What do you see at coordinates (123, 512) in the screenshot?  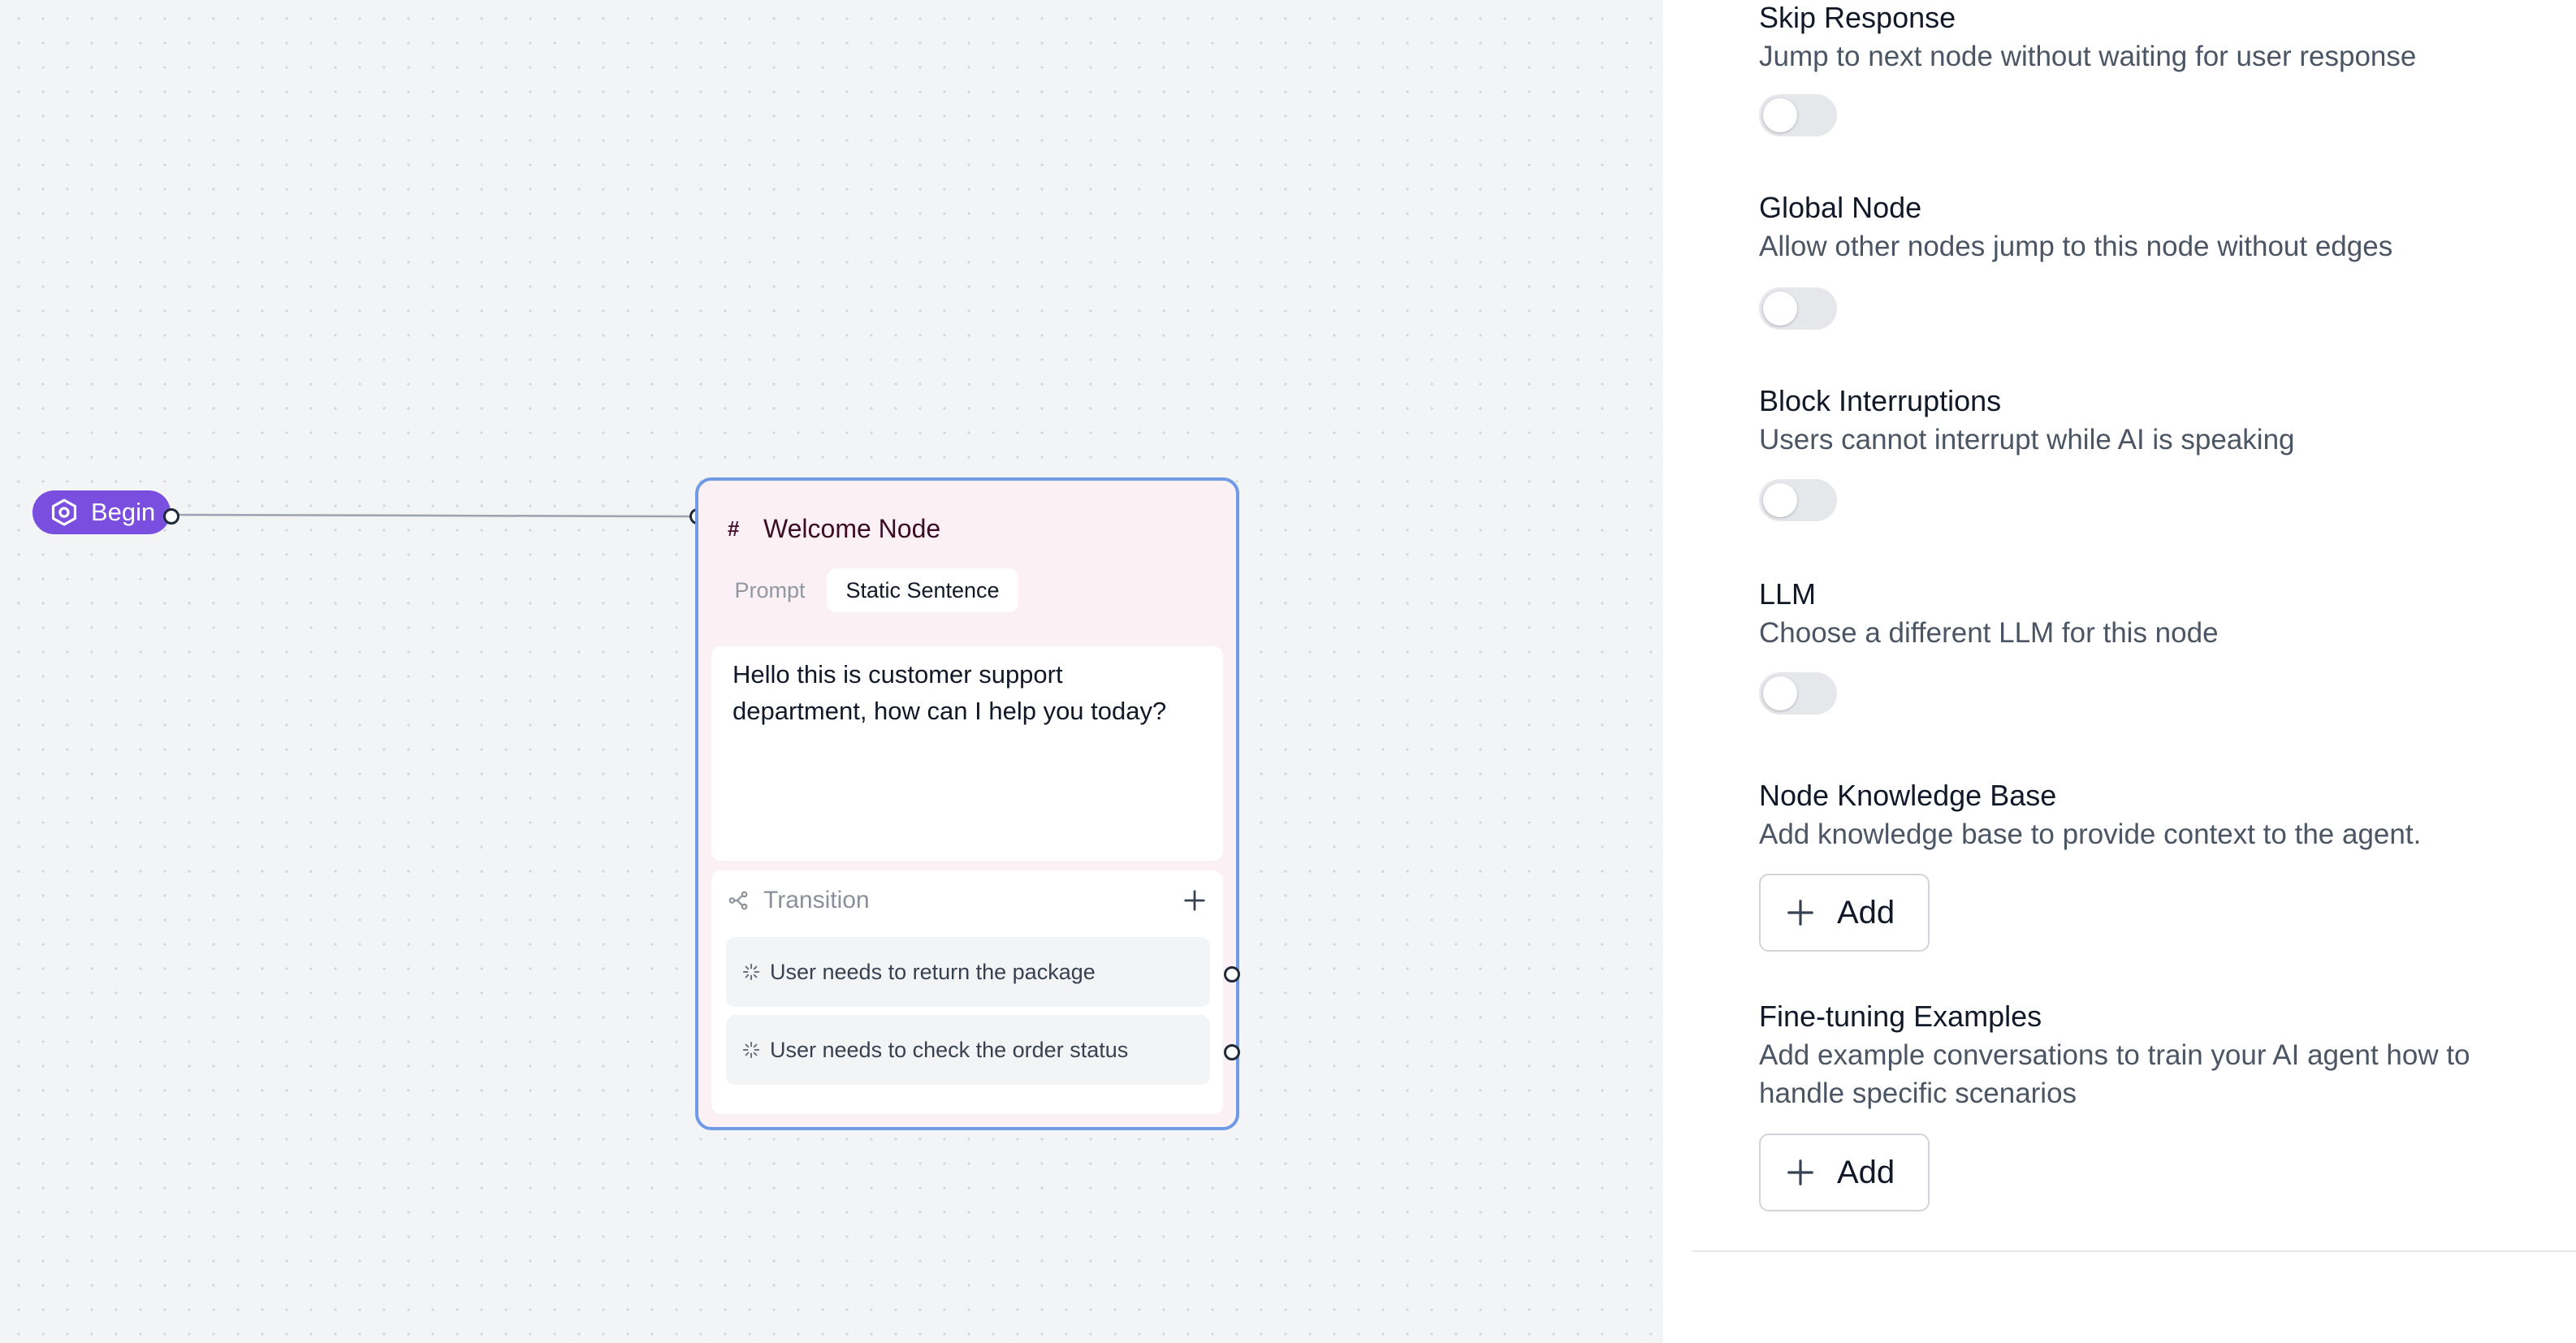 I see `begin-label: Begin` at bounding box center [123, 512].